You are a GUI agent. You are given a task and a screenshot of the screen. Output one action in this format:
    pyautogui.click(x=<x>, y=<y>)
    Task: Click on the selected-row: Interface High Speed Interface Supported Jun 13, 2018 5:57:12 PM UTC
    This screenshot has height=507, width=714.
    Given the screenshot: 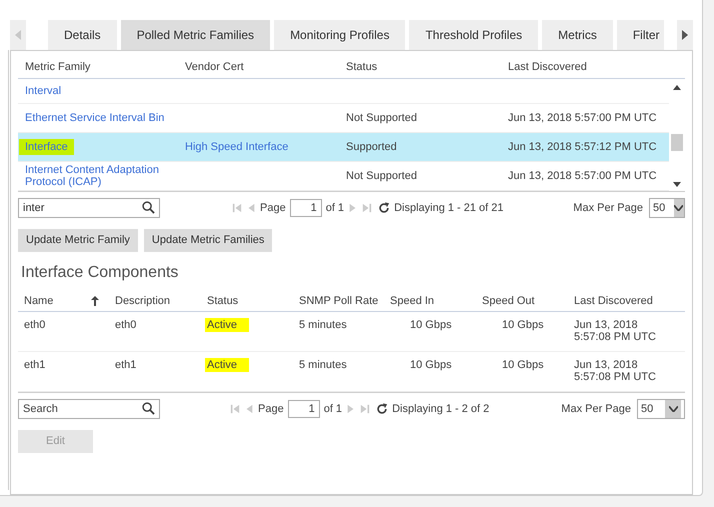 What is the action you would take?
    pyautogui.click(x=343, y=147)
    